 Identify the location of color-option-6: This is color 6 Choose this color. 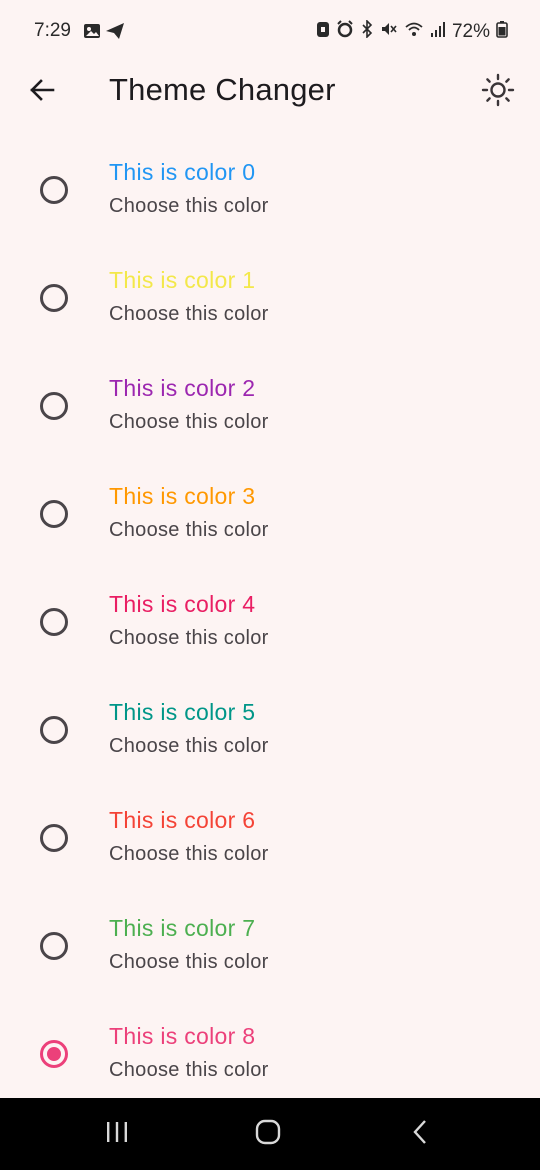
(270, 836).